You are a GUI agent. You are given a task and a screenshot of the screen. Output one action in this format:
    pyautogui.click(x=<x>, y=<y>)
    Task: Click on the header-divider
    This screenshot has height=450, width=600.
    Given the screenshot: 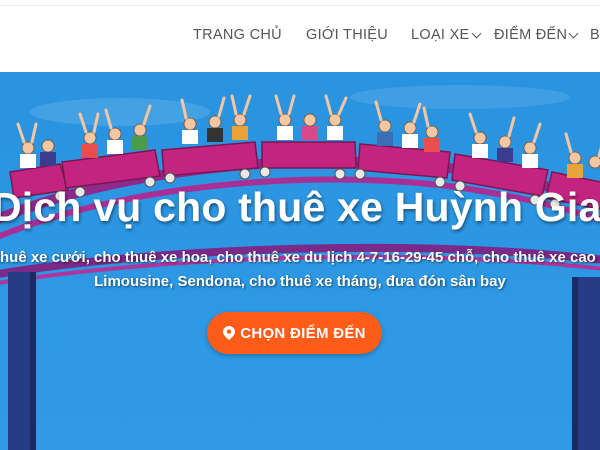 What is the action you would take?
    pyautogui.click(x=300, y=5)
    